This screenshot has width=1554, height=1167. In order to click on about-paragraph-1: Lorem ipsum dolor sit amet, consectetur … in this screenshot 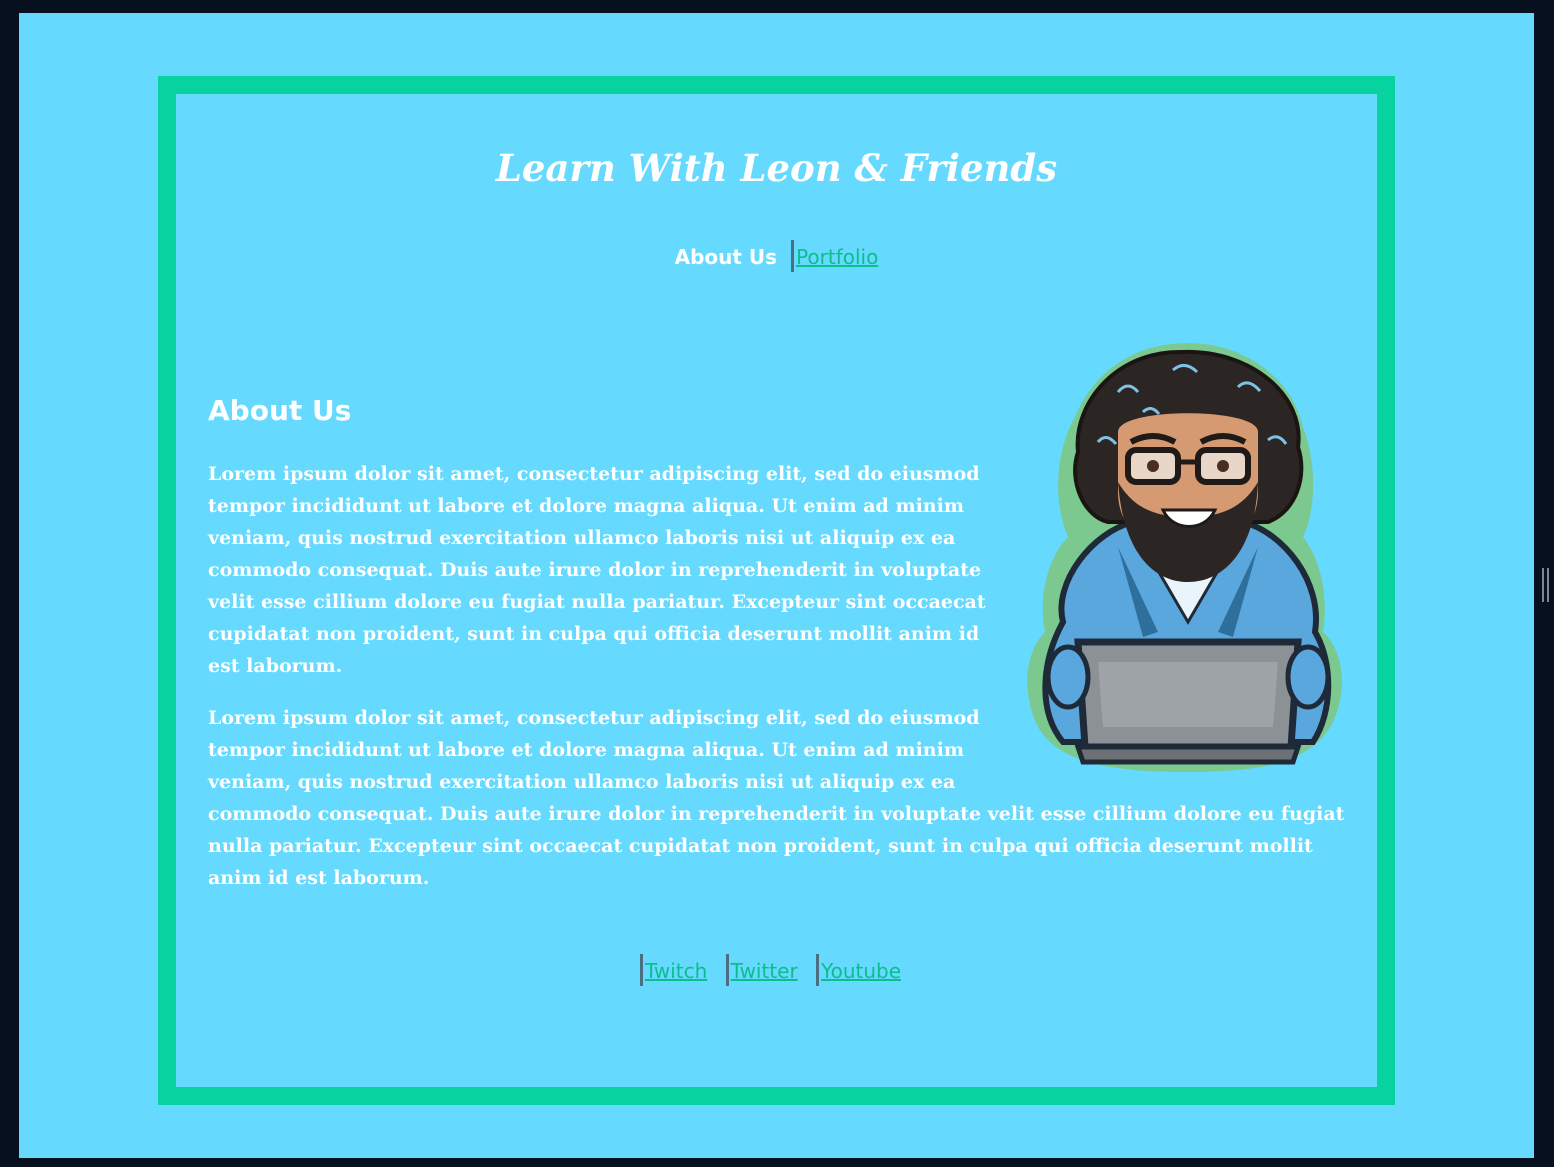, I will do `click(597, 570)`.